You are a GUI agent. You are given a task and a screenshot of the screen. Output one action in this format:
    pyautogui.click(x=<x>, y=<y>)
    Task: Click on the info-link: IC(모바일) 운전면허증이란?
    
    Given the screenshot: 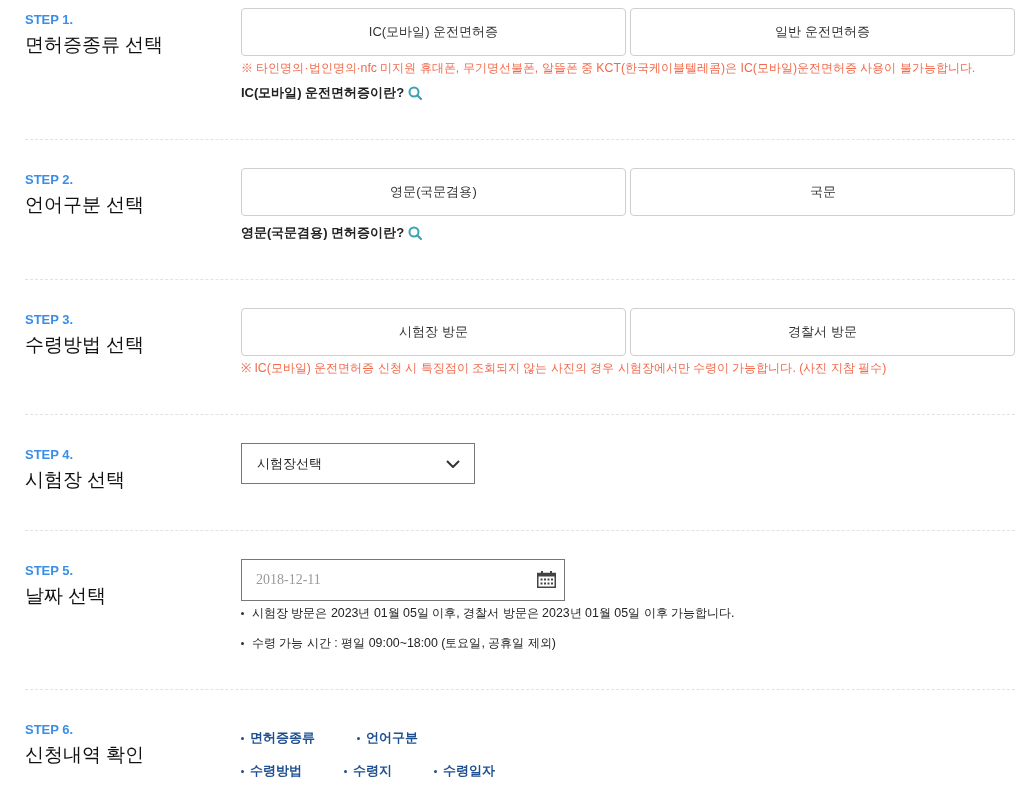 What is the action you would take?
    pyautogui.click(x=323, y=93)
    